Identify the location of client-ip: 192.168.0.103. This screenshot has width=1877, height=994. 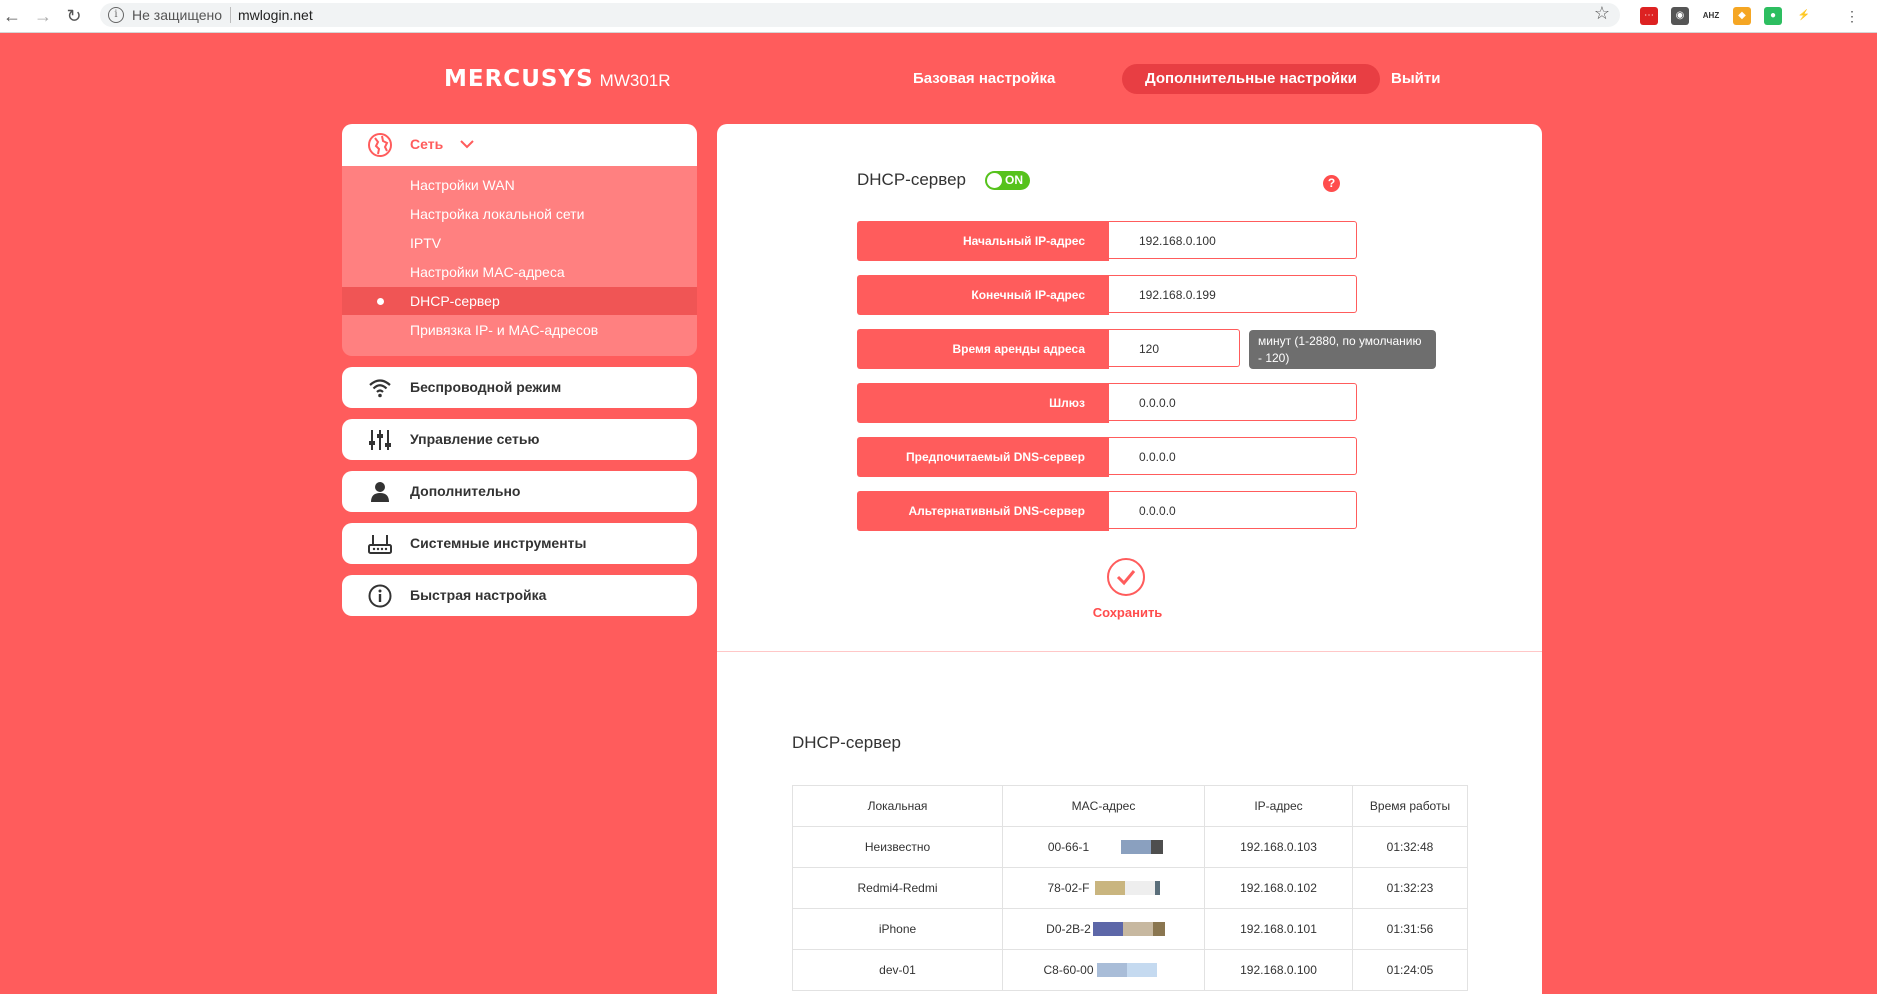
(1278, 847).